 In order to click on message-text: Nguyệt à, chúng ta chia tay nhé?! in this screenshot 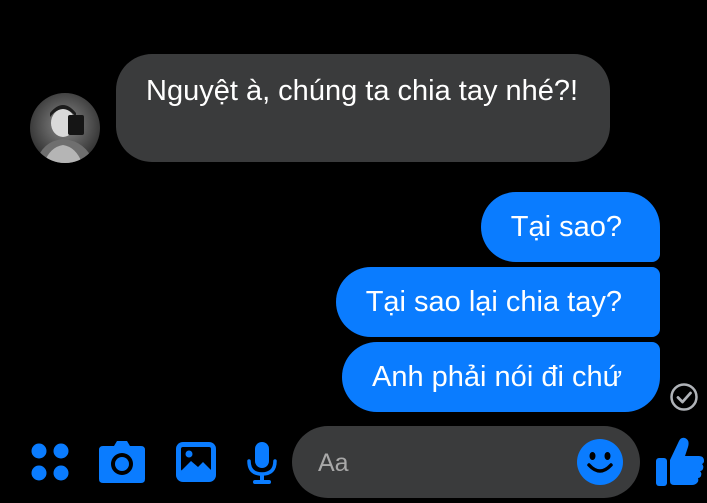, I will do `click(362, 91)`.